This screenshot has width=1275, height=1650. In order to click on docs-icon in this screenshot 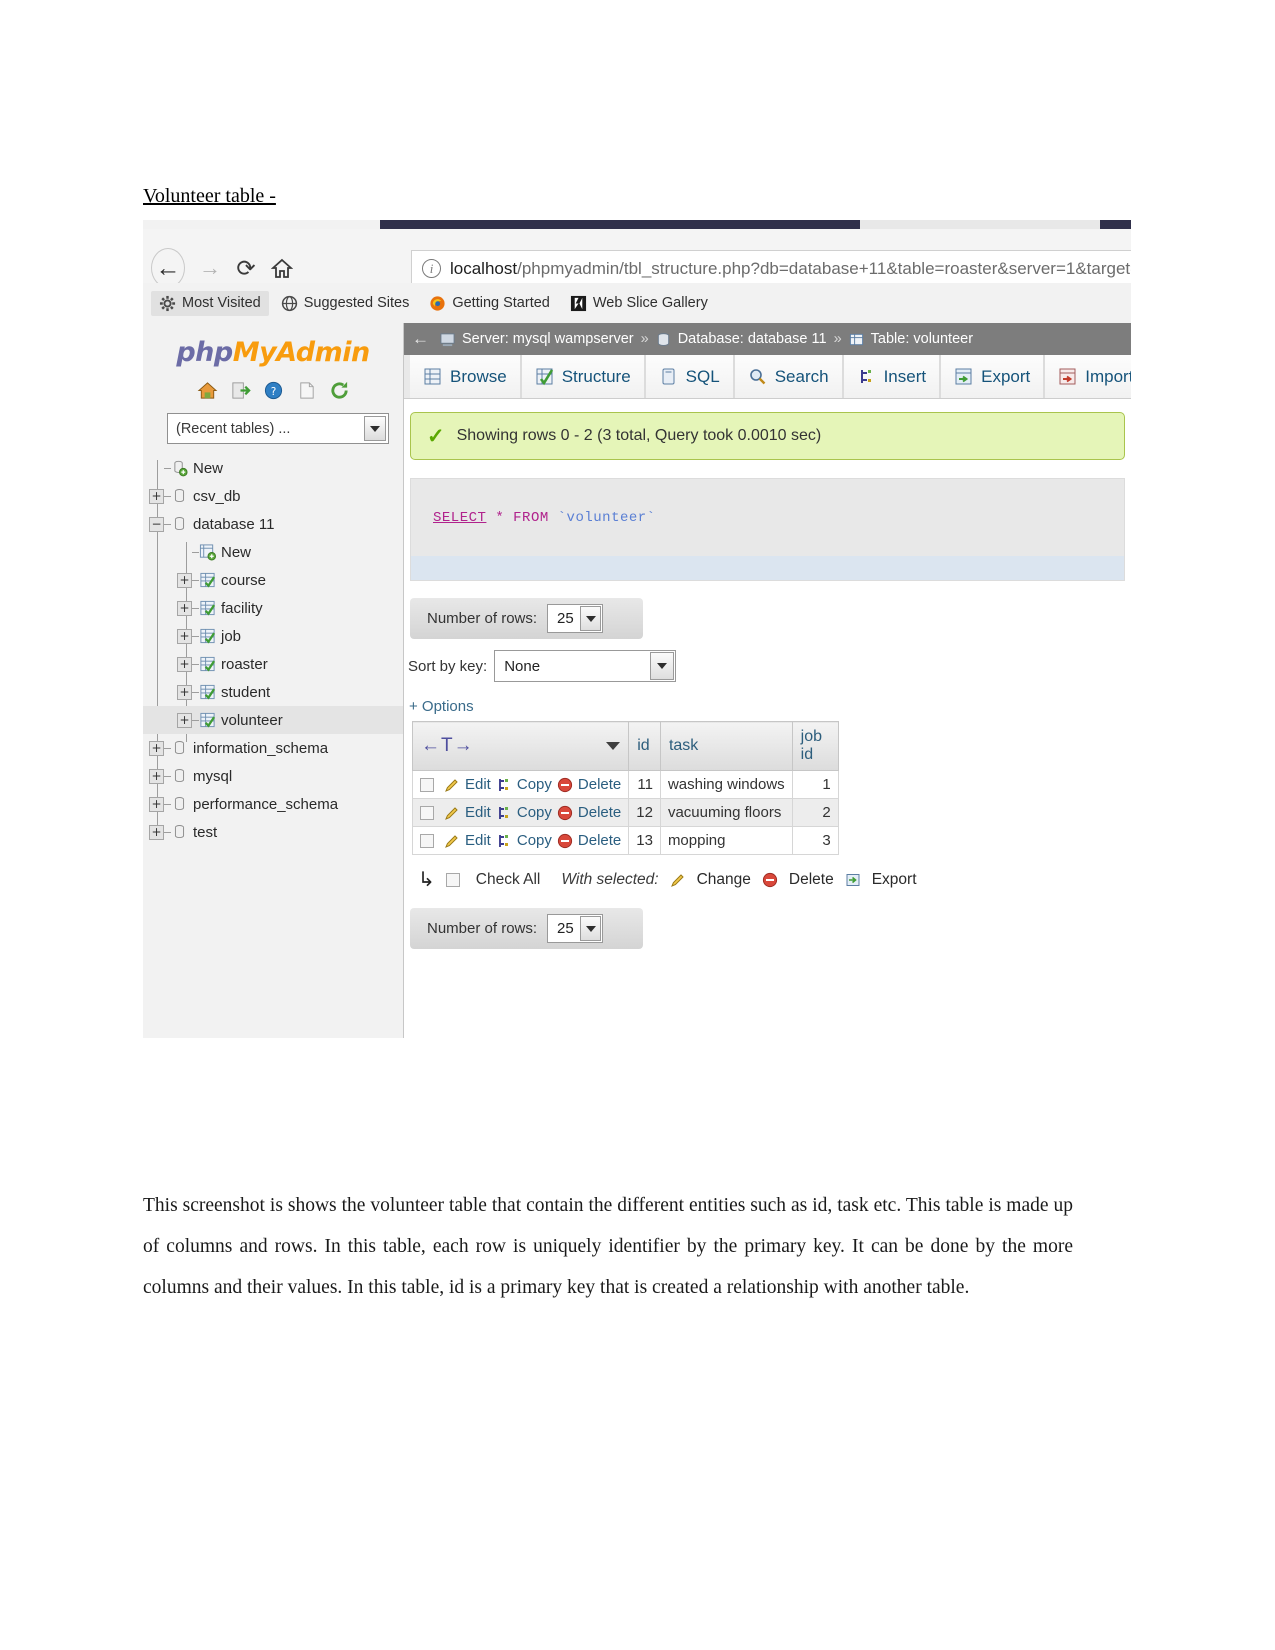, I will do `click(306, 390)`.